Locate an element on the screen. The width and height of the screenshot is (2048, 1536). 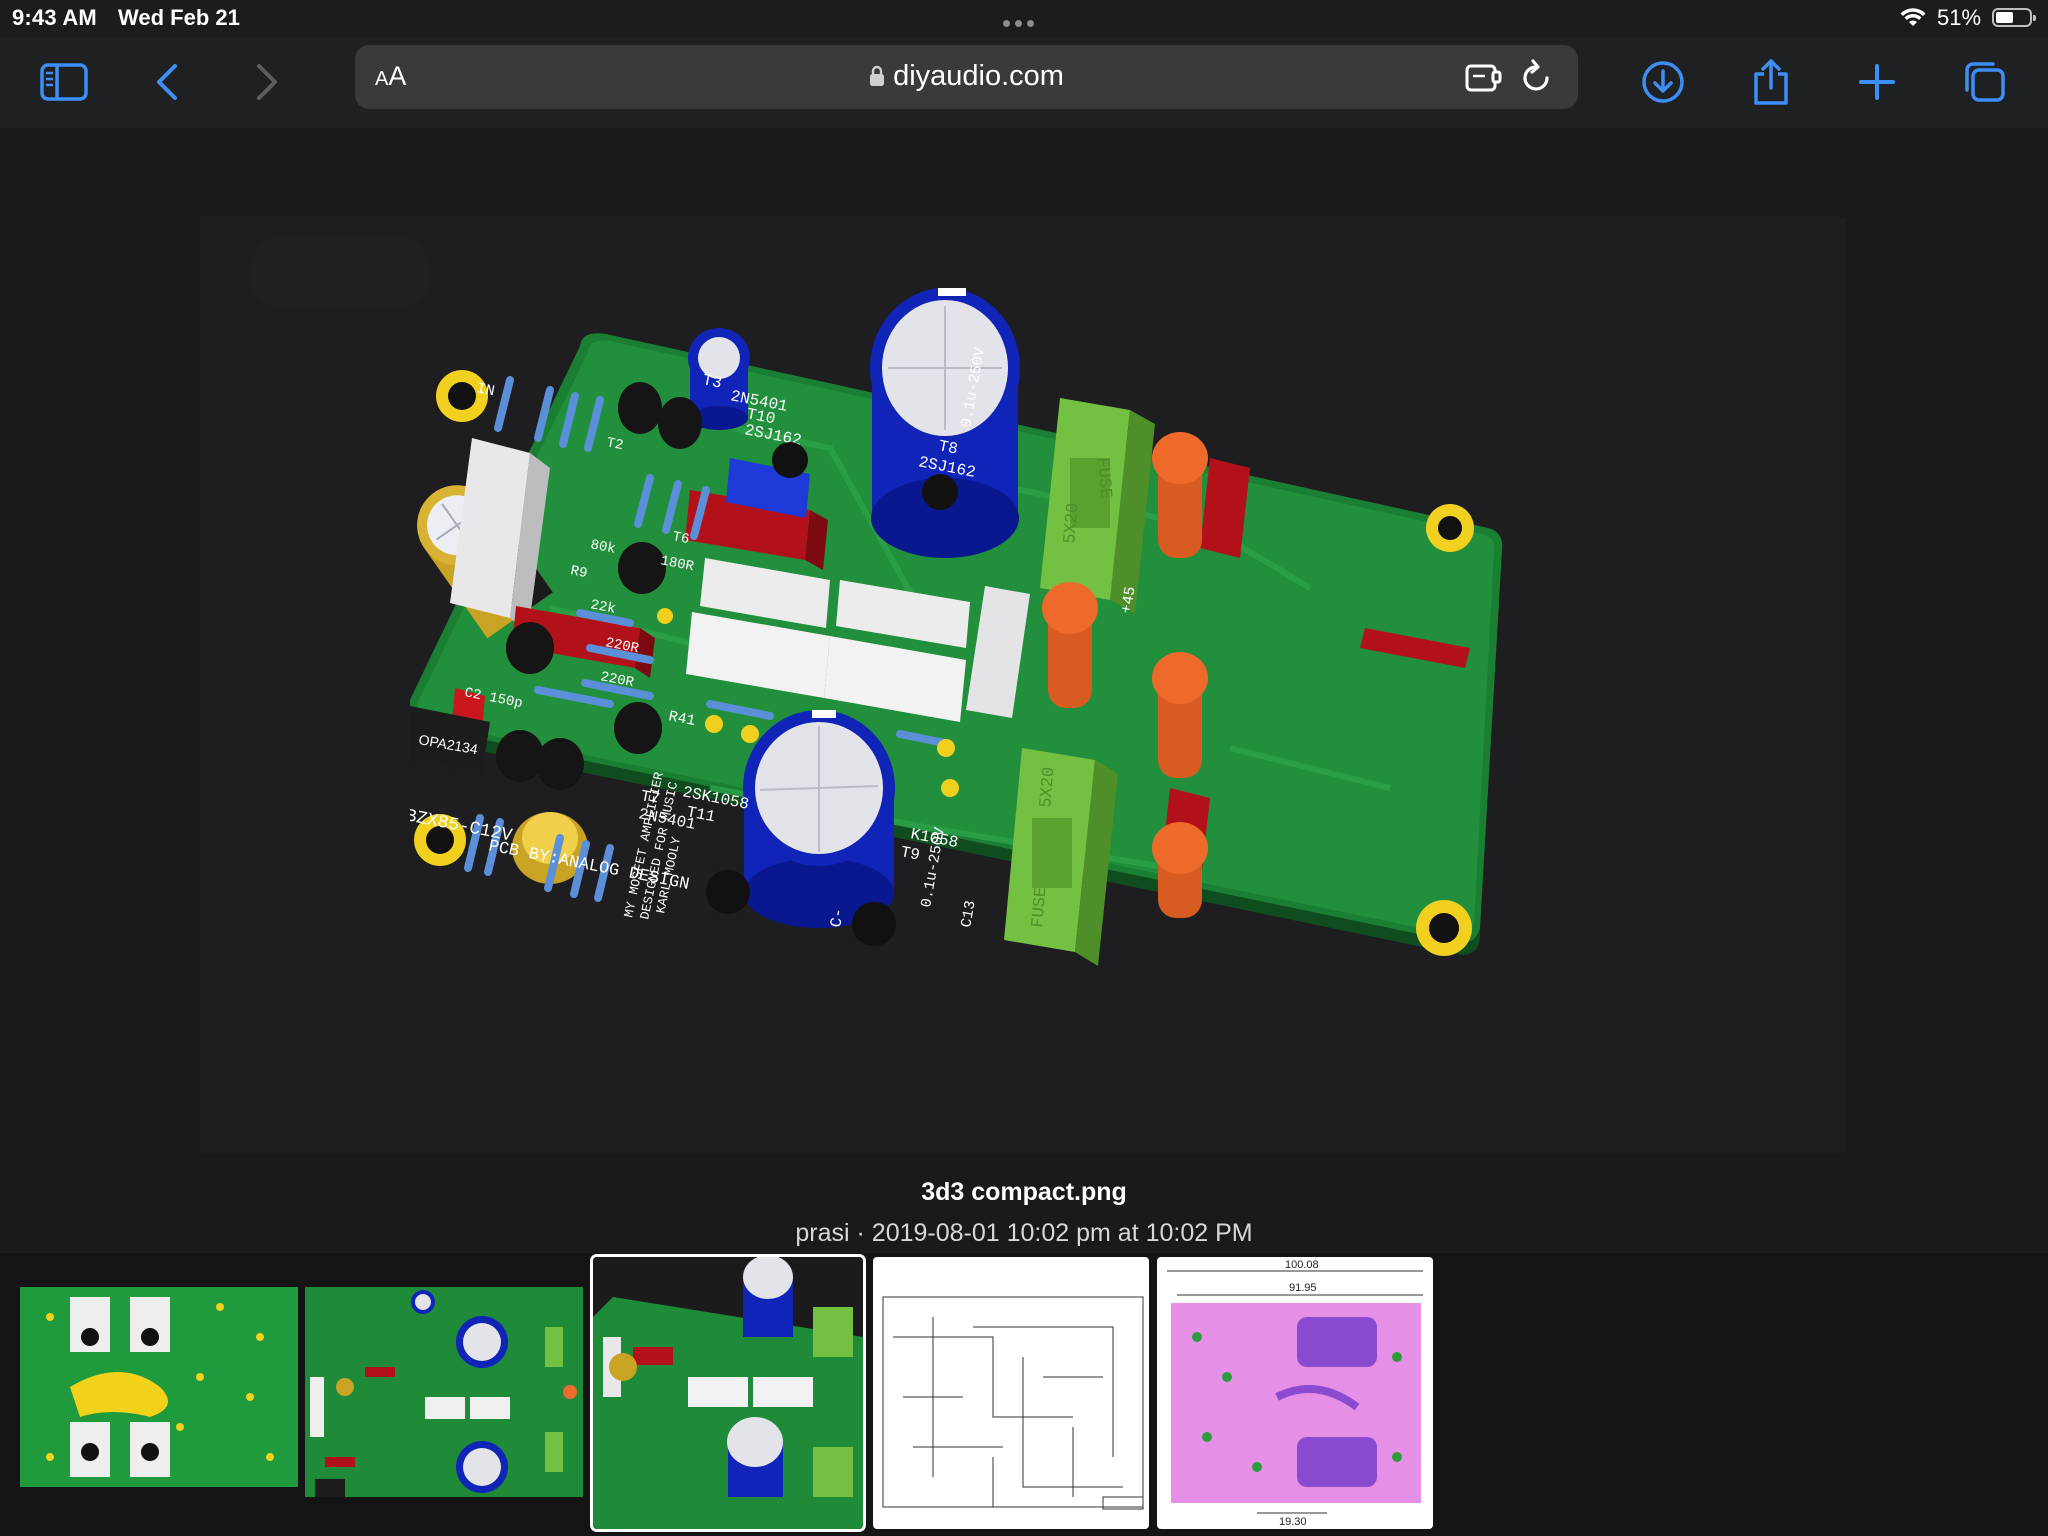
dim-top-2: 91.95 is located at coordinates (1303, 1288).